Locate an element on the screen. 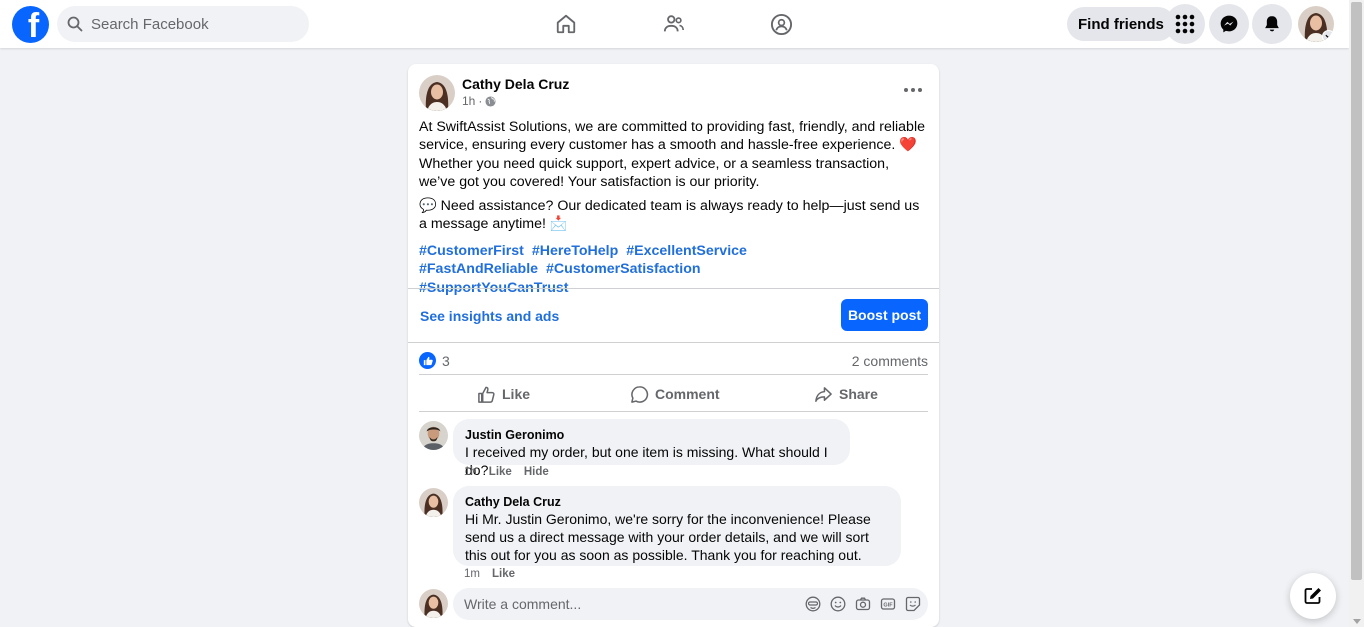 The image size is (1364, 627). search-bar is located at coordinates (183, 24).